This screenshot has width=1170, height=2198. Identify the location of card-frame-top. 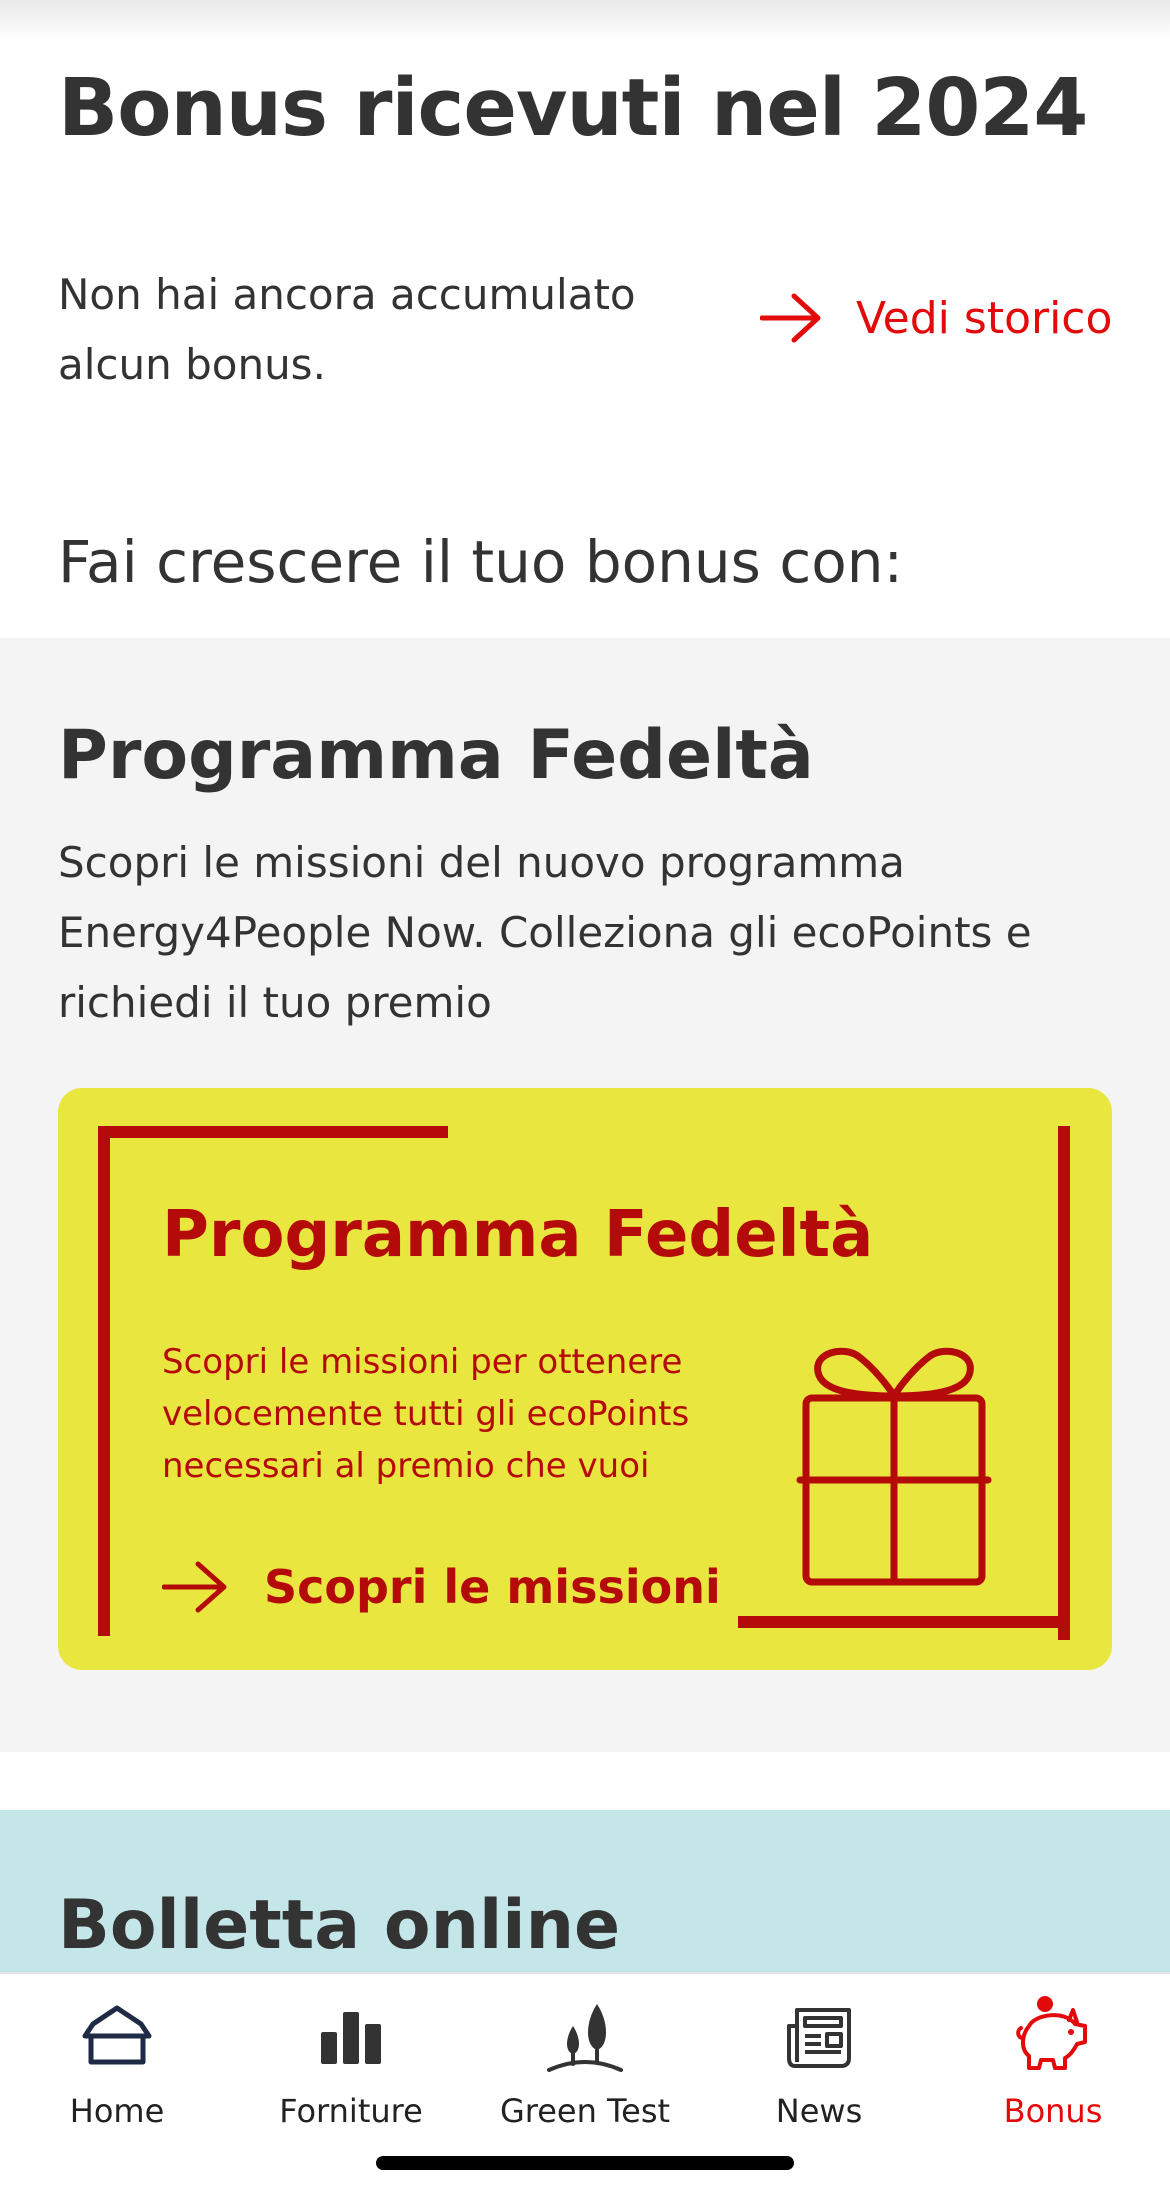
(273, 1132).